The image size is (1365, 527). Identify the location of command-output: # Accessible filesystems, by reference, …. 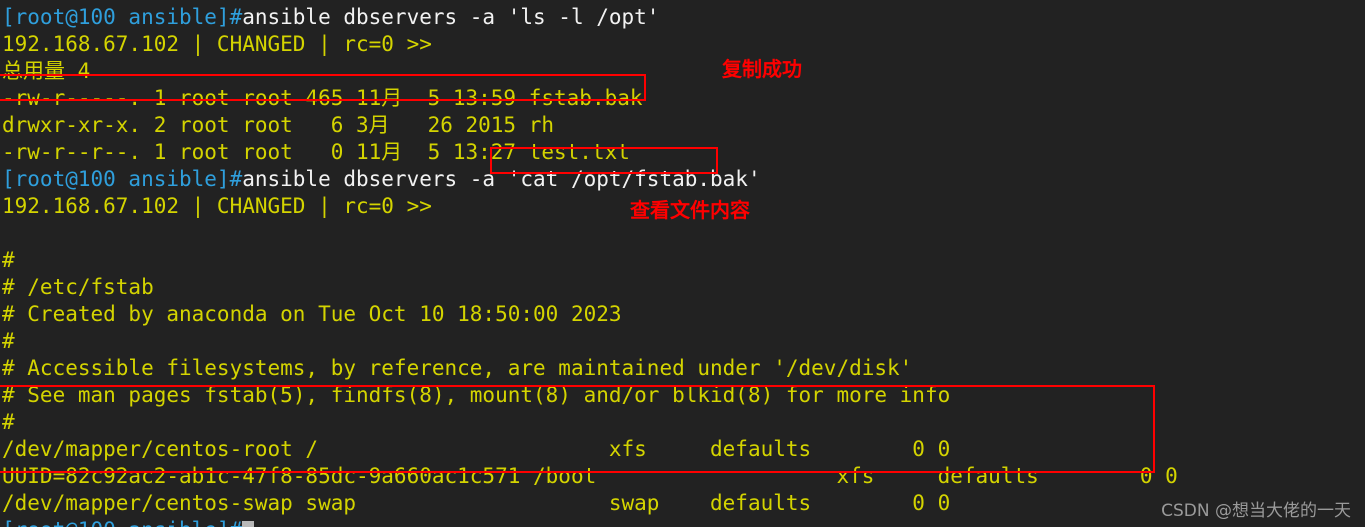
(457, 368).